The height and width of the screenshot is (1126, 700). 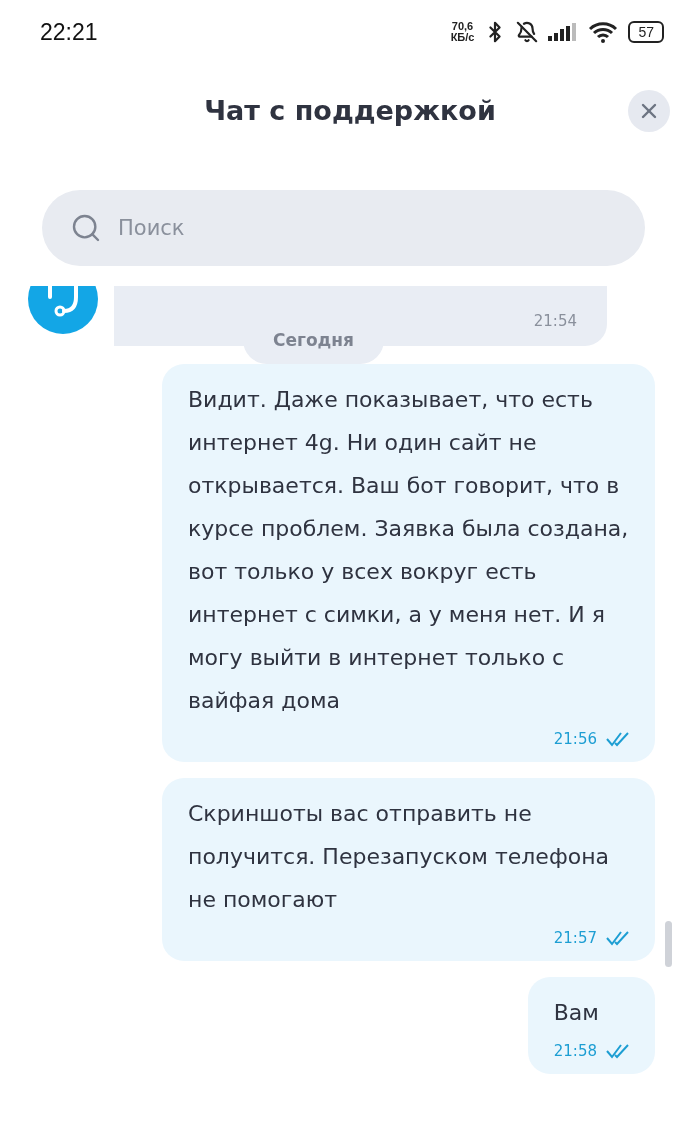 What do you see at coordinates (575, 1051) in the screenshot?
I see `message-time: 21:58` at bounding box center [575, 1051].